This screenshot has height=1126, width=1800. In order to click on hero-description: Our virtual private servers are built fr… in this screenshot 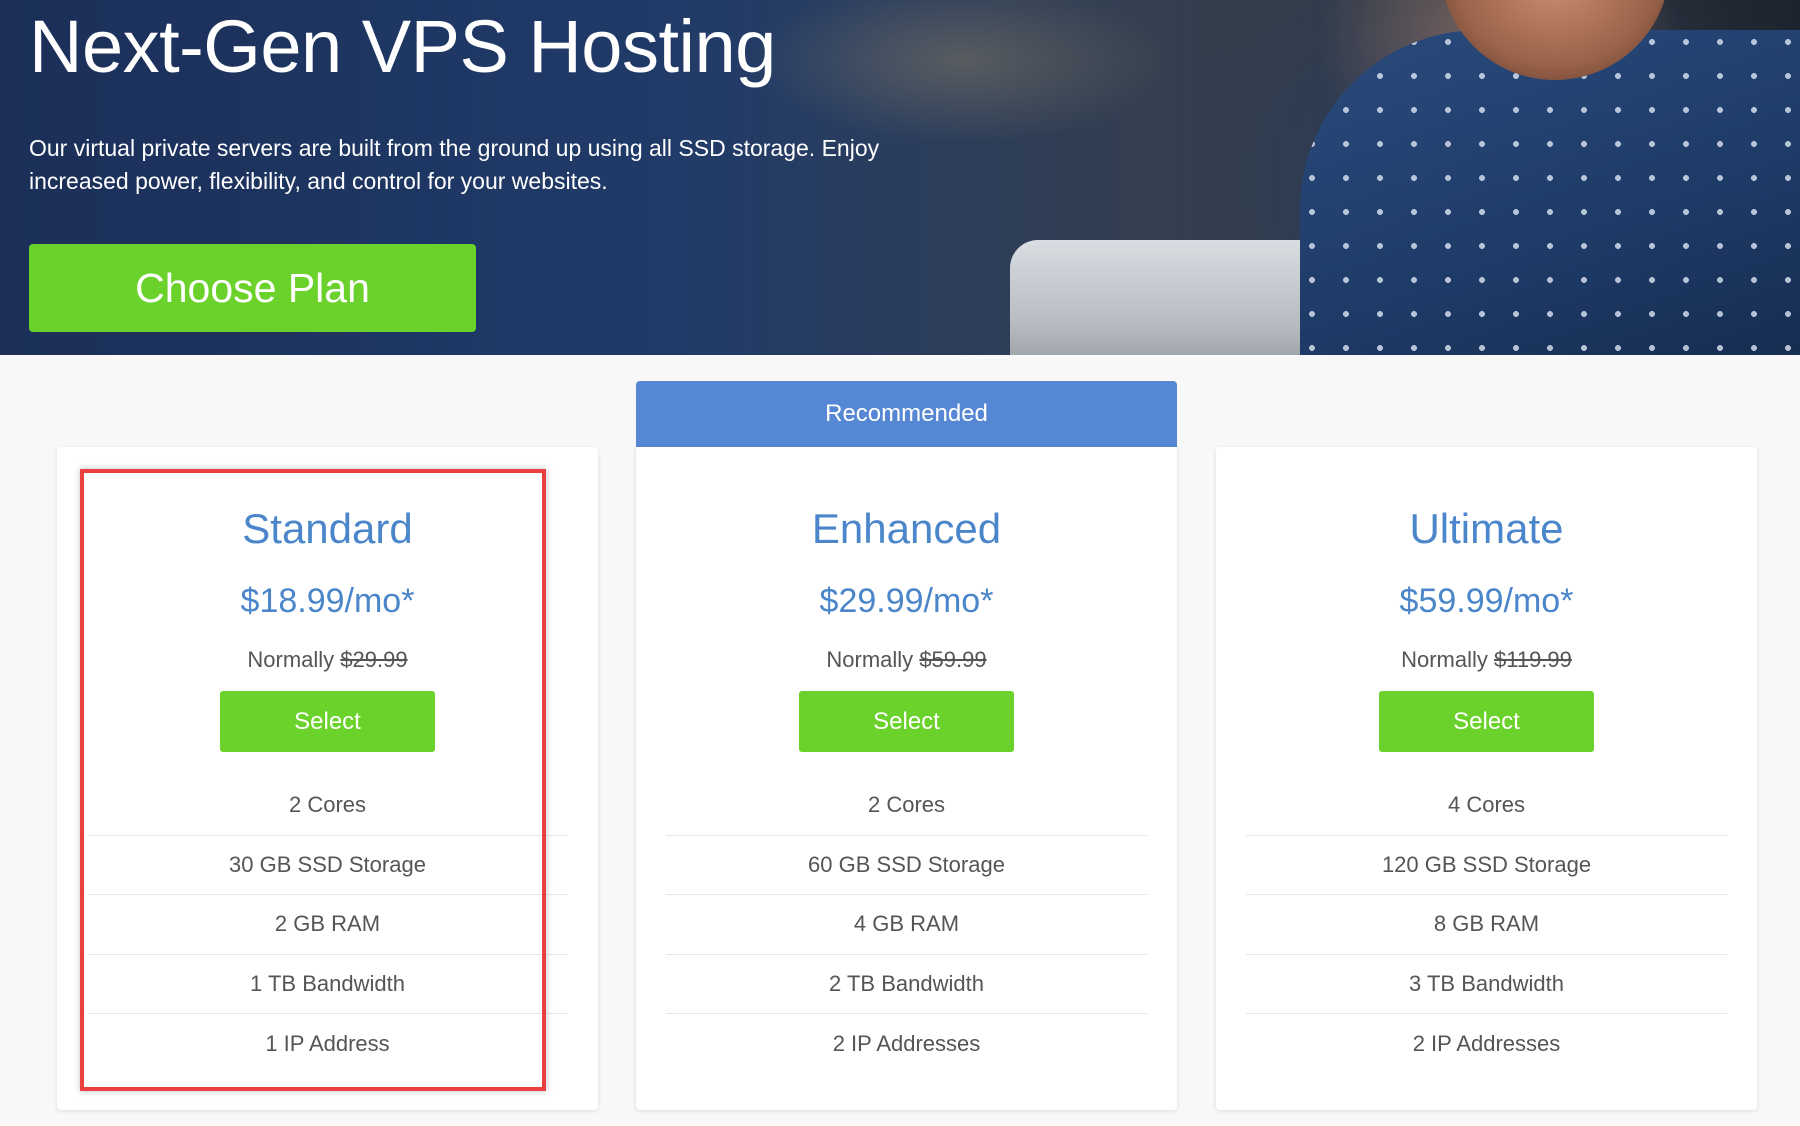, I will do `click(454, 164)`.